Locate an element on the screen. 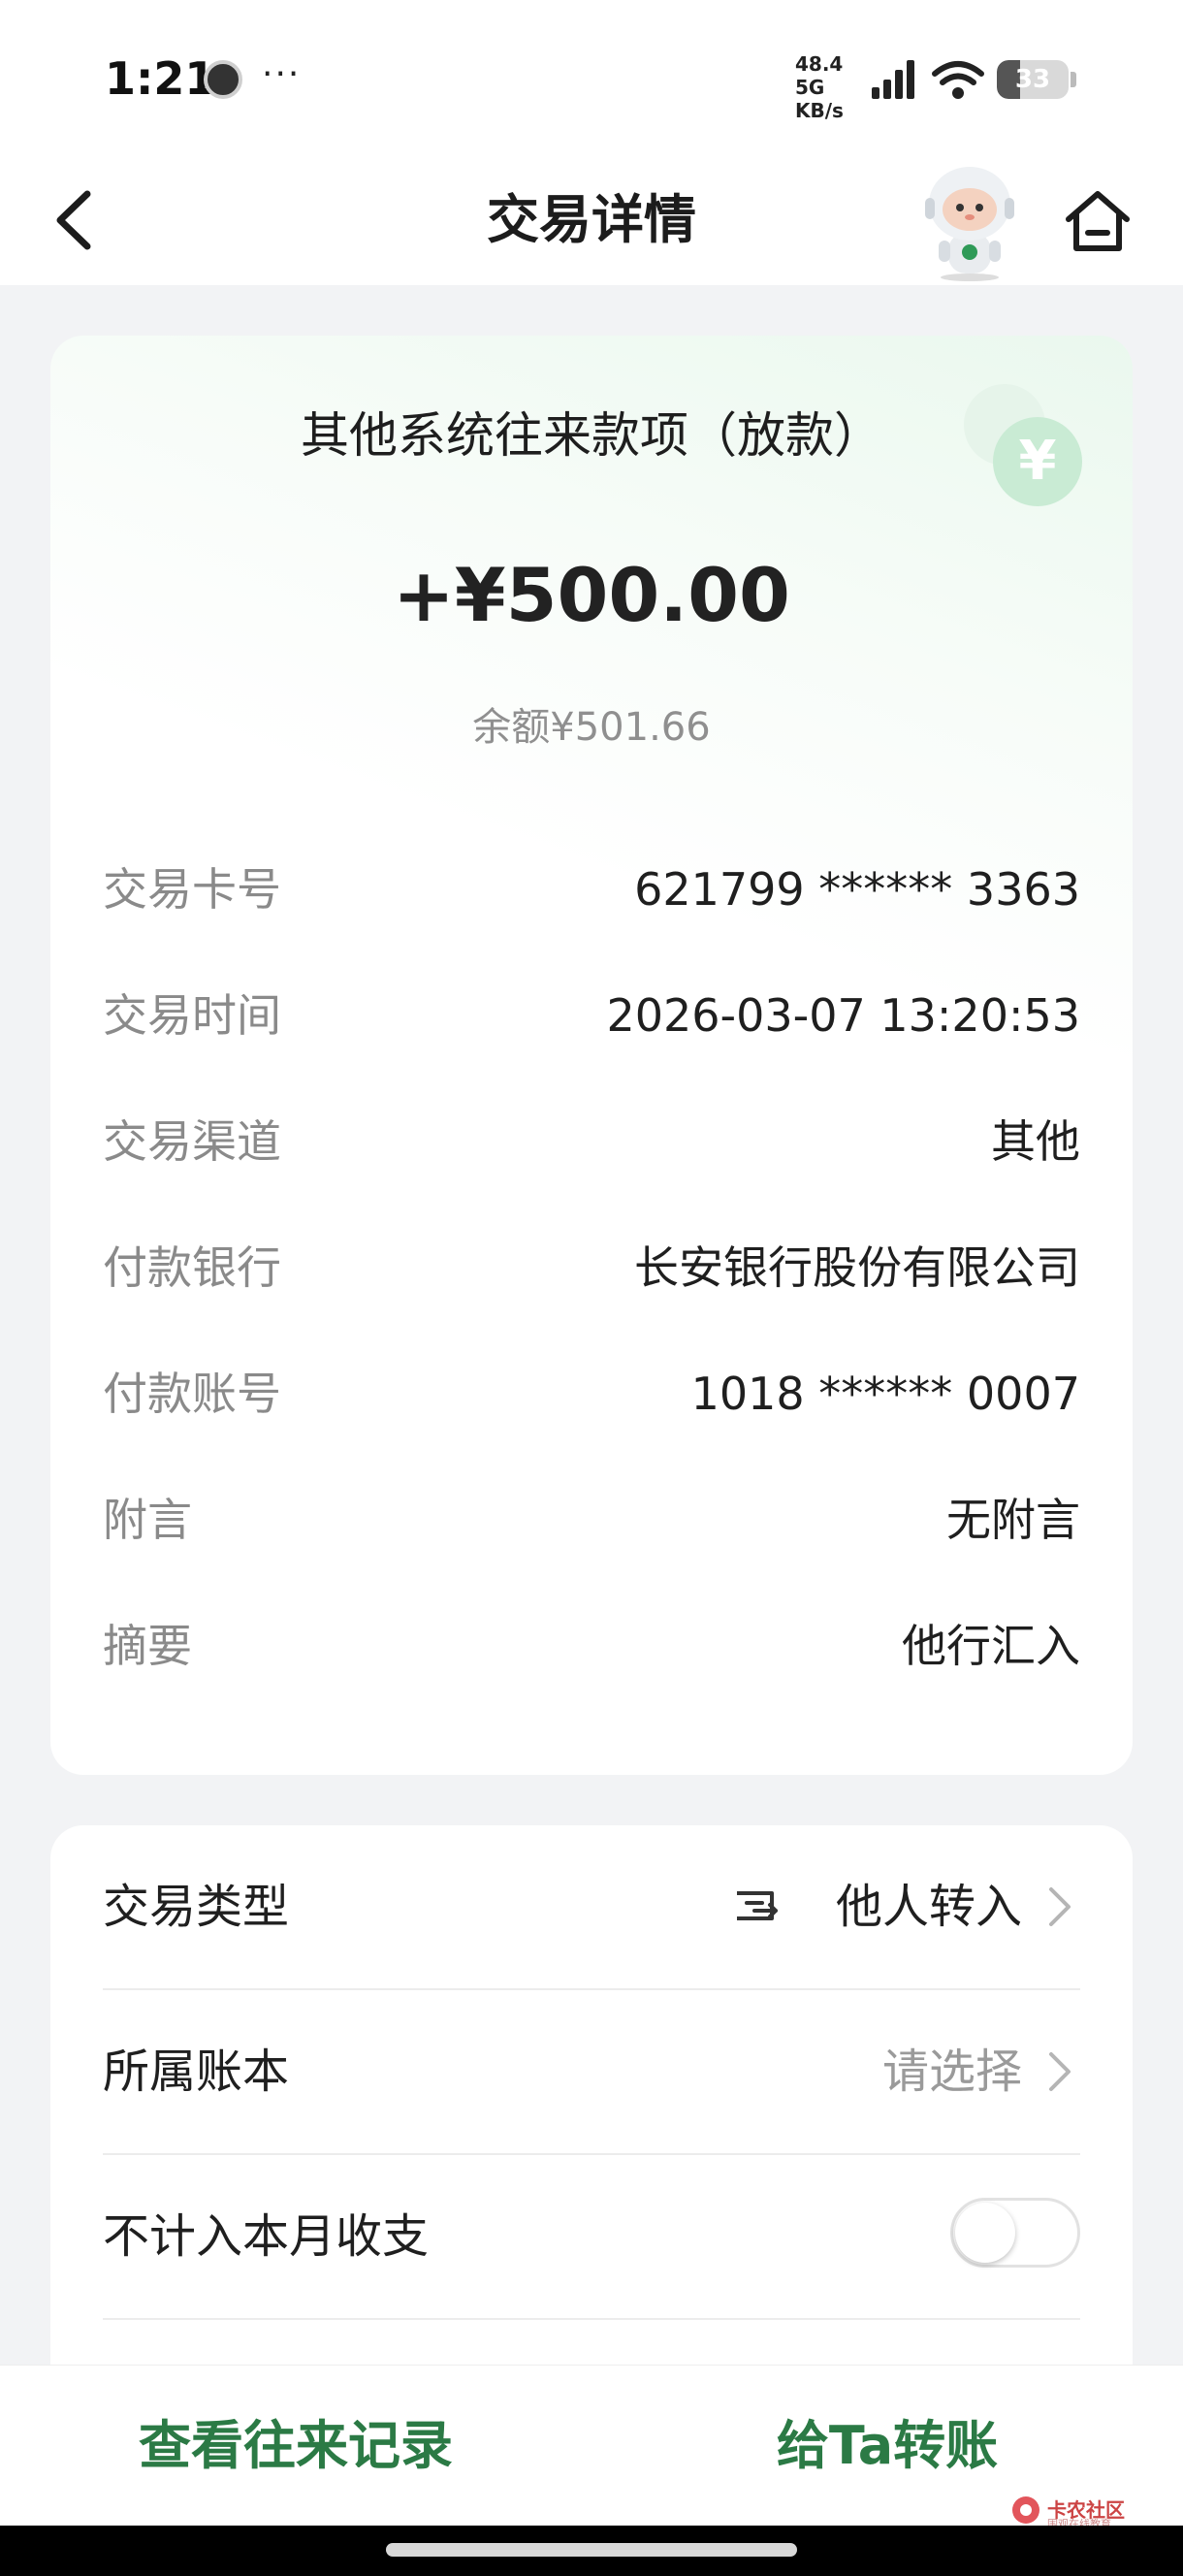 The width and height of the screenshot is (1183, 2576). exclude-monthly-row: 不计入本月收支 is located at coordinates (591, 2237).